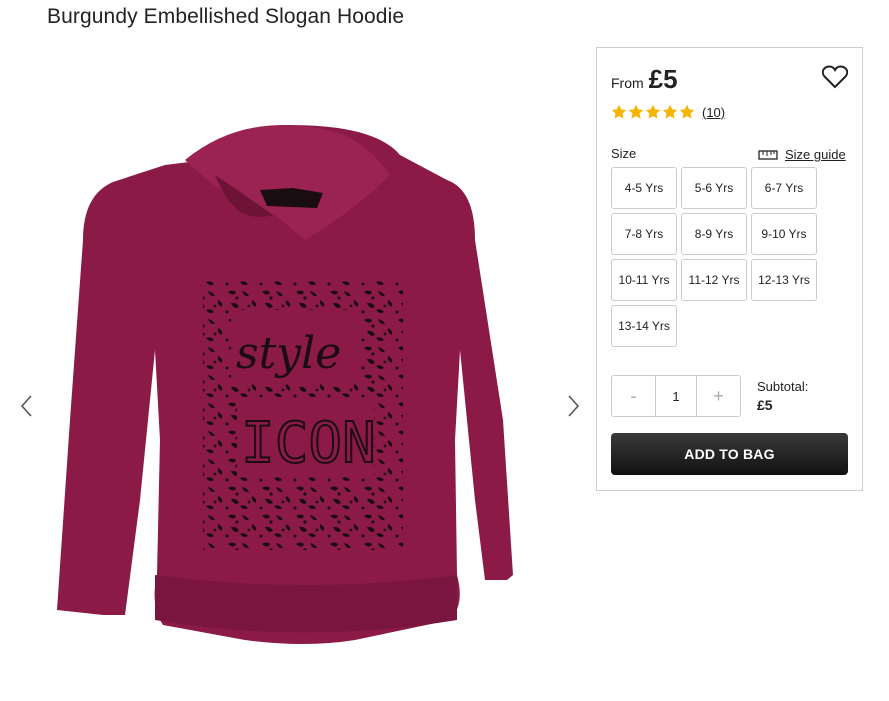  Describe the element at coordinates (718, 396) in the screenshot. I see `quantity-increase-button: +` at that location.